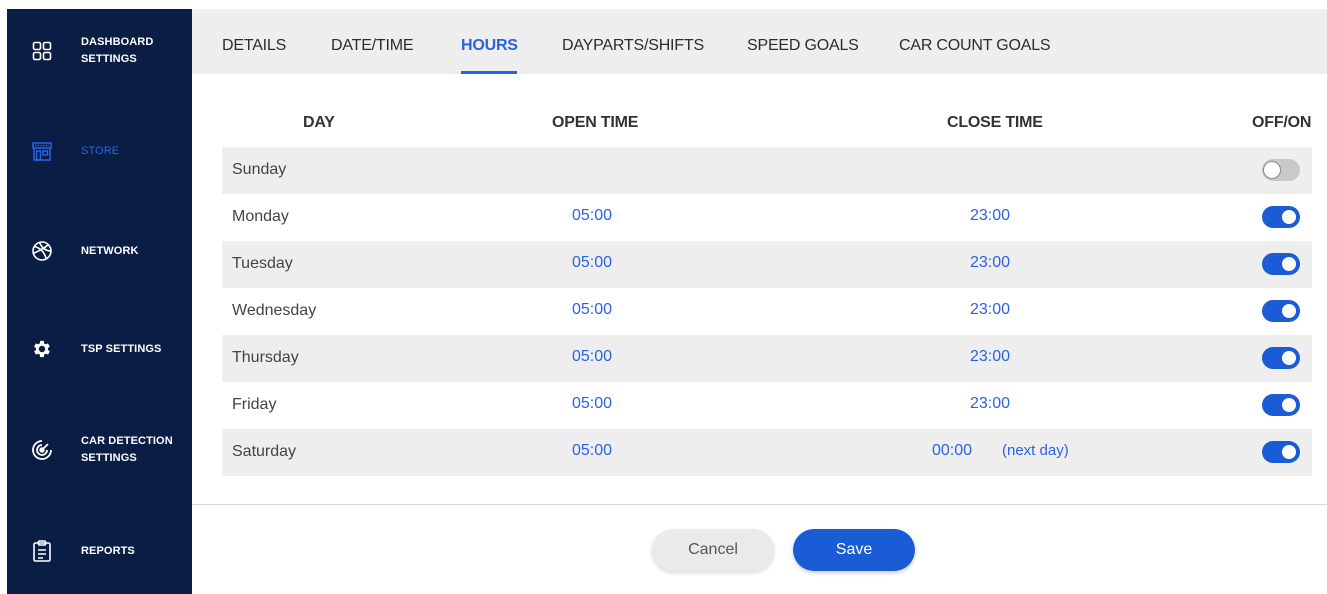  Describe the element at coordinates (259, 169) in the screenshot. I see `day-name: Sunday` at that location.